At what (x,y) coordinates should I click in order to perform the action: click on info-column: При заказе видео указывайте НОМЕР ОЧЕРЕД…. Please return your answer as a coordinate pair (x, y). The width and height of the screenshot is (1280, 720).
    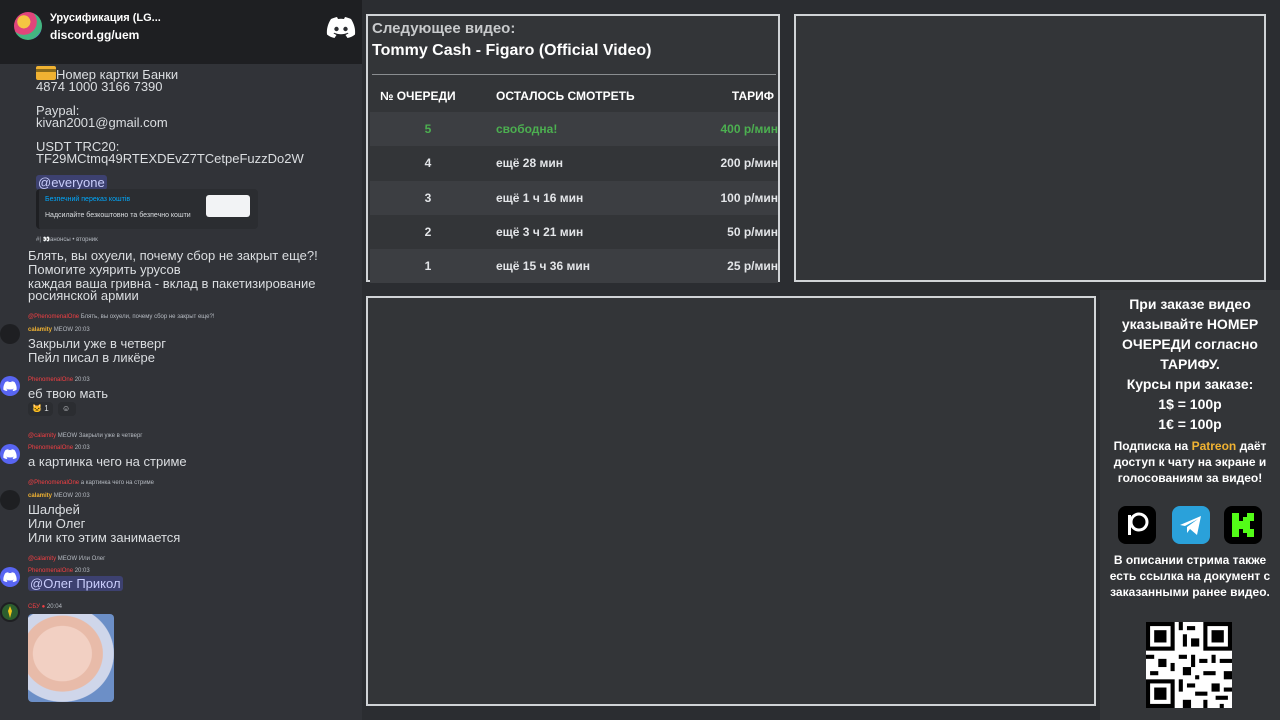
    Looking at the image, I should click on (1190, 505).